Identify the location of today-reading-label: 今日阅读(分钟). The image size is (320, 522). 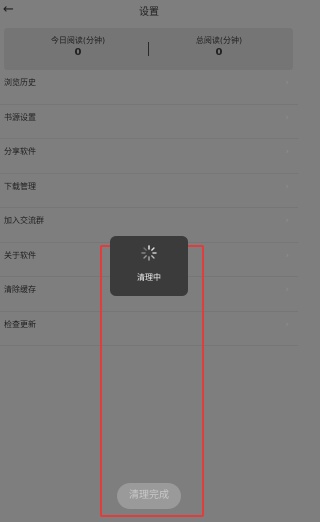
(78, 40).